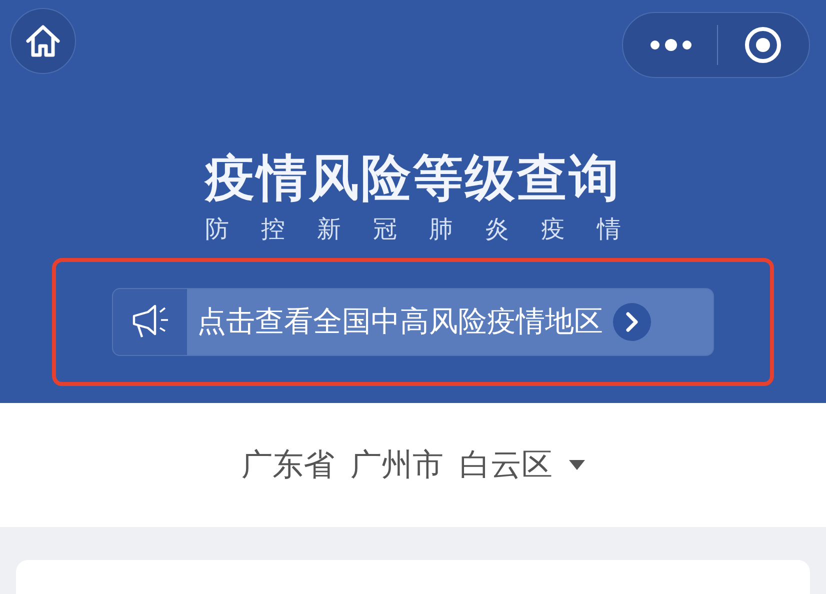 Image resolution: width=826 pixels, height=594 pixels. What do you see at coordinates (397, 465) in the screenshot?
I see `location-text: 广州市` at bounding box center [397, 465].